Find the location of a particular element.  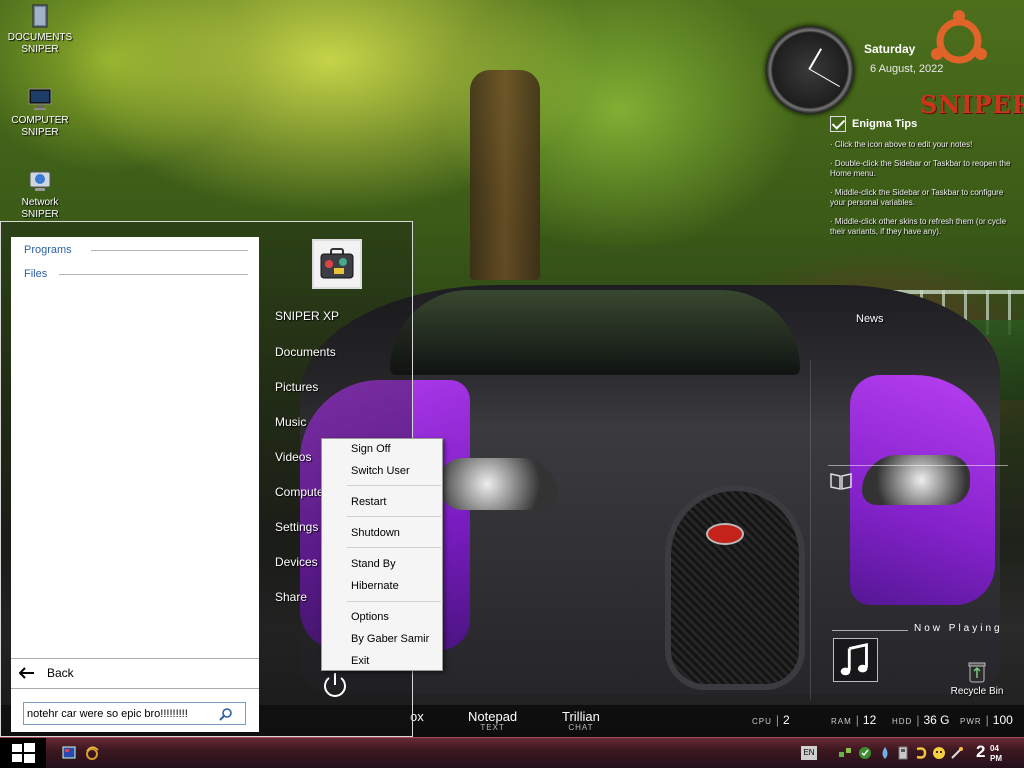

start-button is located at coordinates (23, 753).